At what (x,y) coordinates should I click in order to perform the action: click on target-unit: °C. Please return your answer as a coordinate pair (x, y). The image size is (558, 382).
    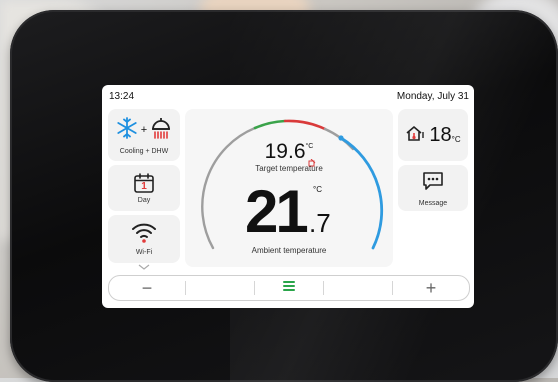
    Looking at the image, I should click on (309, 146).